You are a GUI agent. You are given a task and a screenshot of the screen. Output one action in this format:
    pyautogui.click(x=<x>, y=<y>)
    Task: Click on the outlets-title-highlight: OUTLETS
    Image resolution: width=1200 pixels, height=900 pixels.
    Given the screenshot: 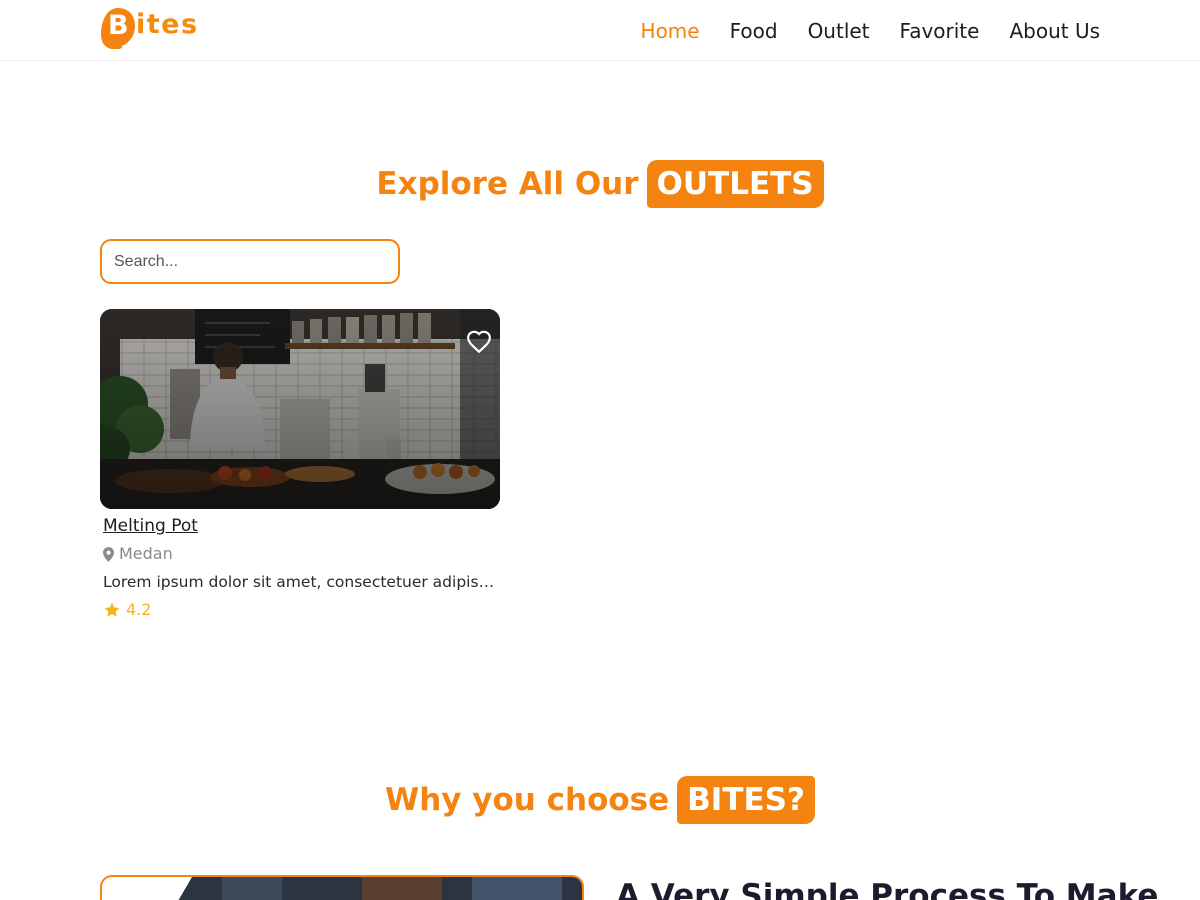 What is the action you would take?
    pyautogui.click(x=735, y=184)
    